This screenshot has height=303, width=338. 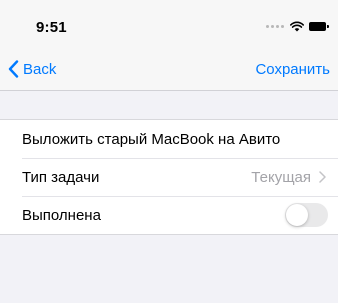 What do you see at coordinates (322, 177) in the screenshot?
I see `chevron-right-icon` at bounding box center [322, 177].